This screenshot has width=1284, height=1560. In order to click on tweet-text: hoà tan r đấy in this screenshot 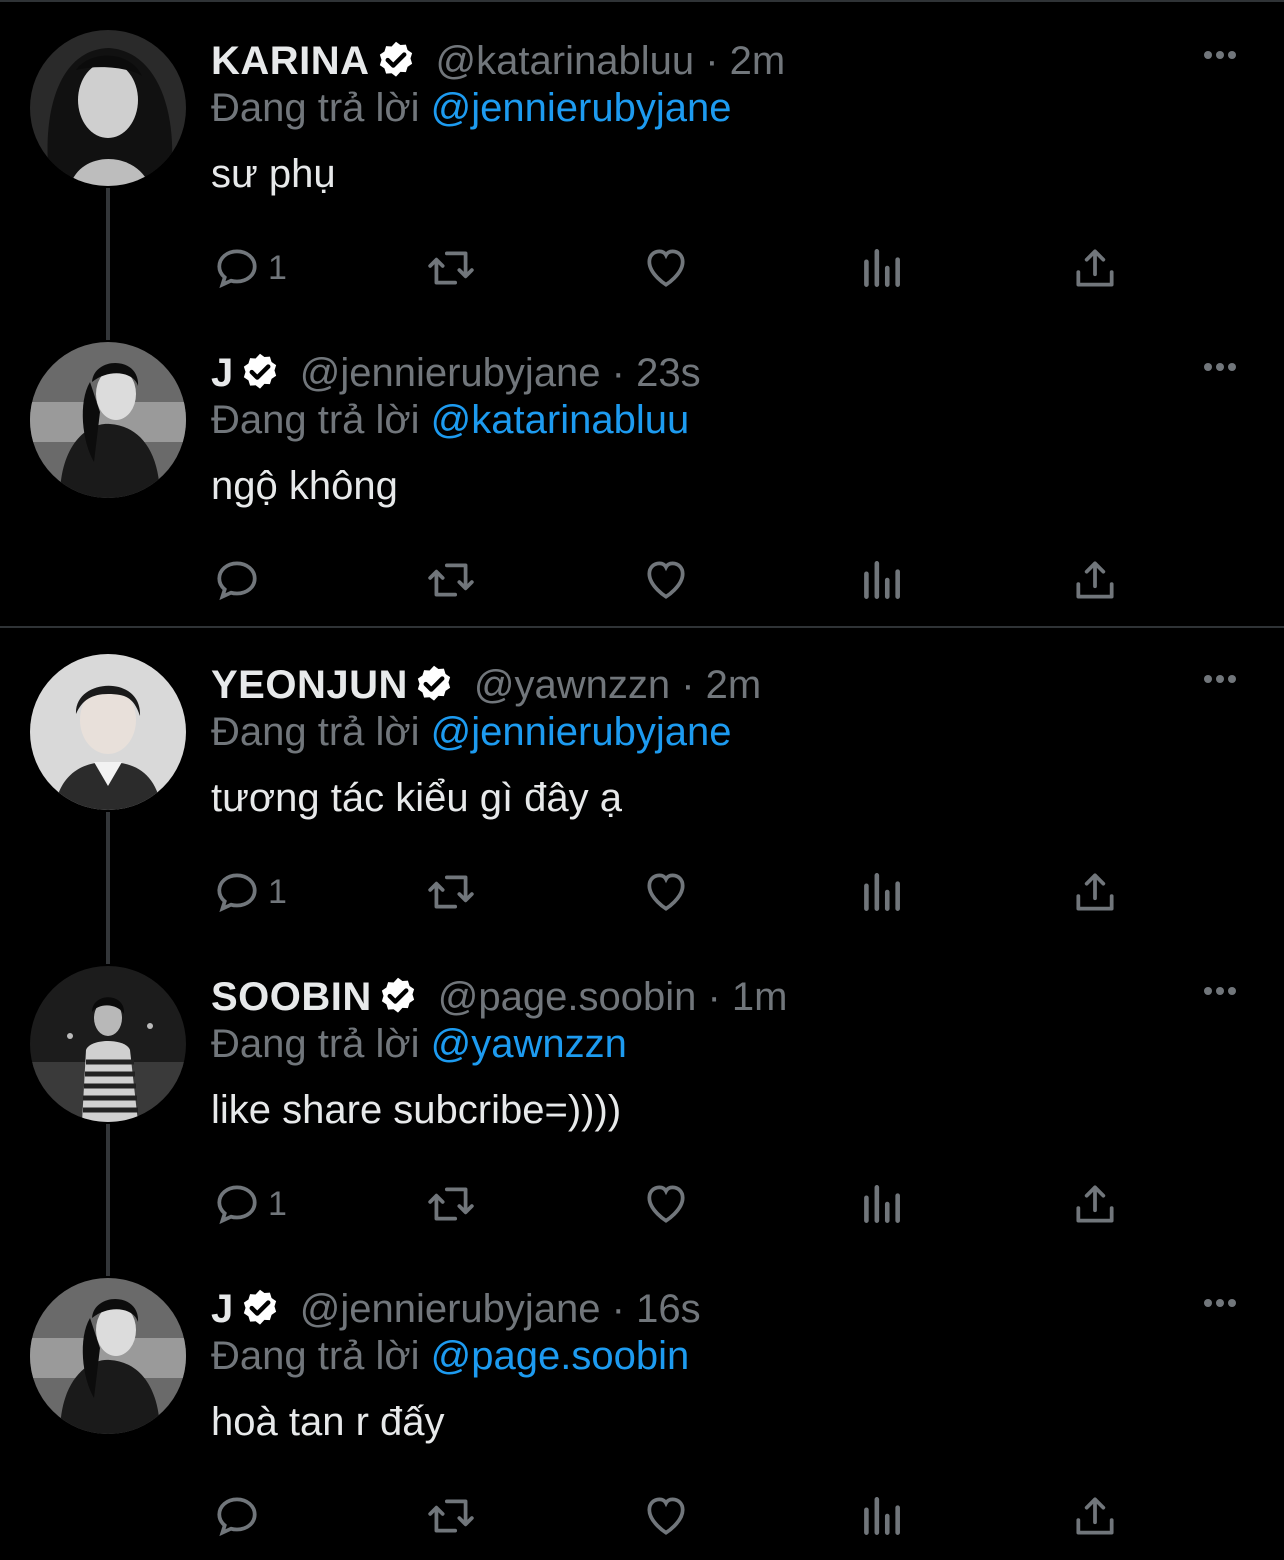, I will do `click(328, 1422)`.